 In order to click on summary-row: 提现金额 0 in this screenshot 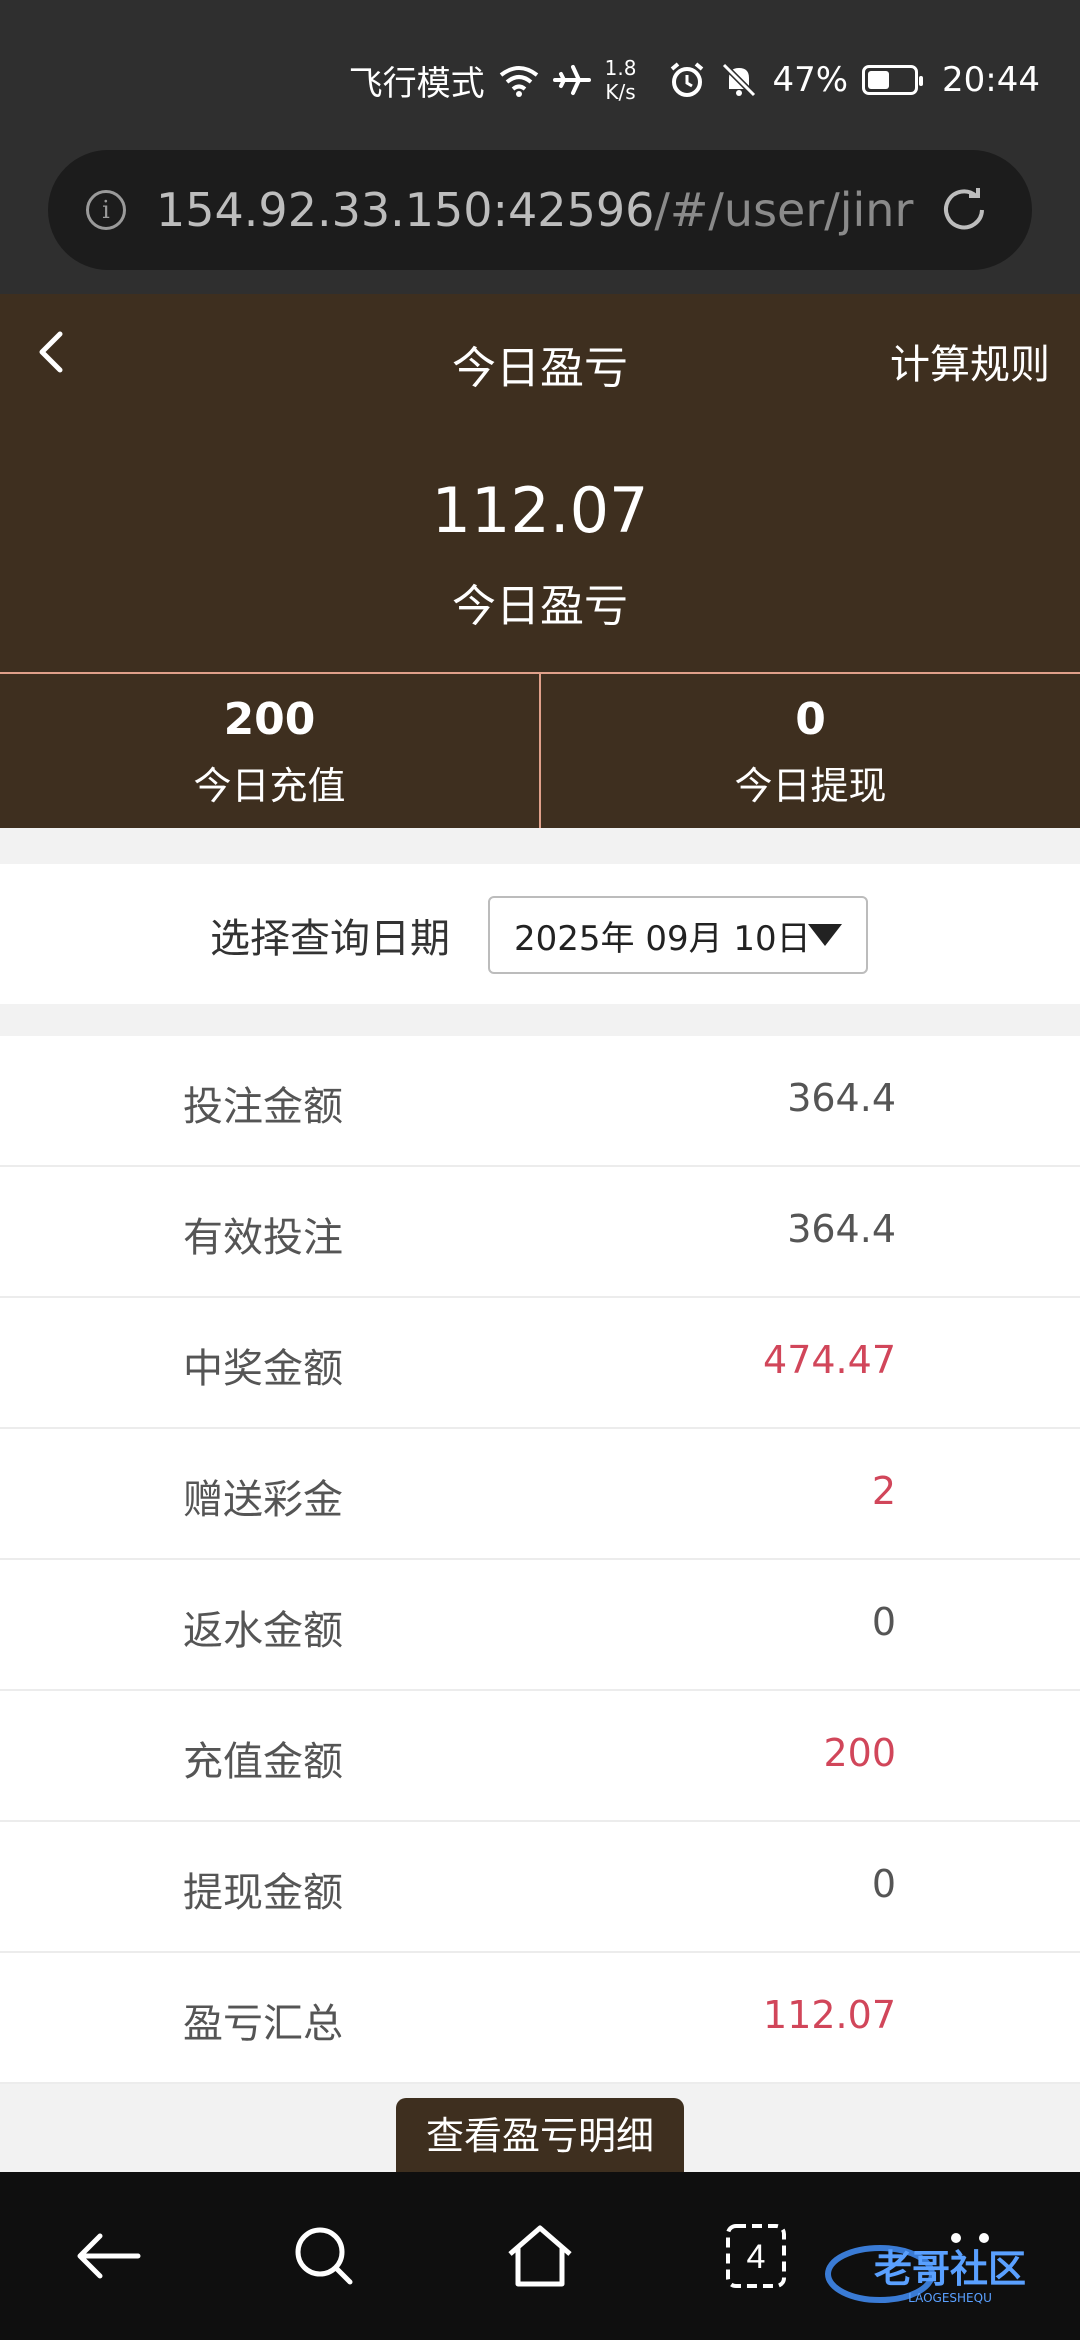, I will do `click(540, 1887)`.